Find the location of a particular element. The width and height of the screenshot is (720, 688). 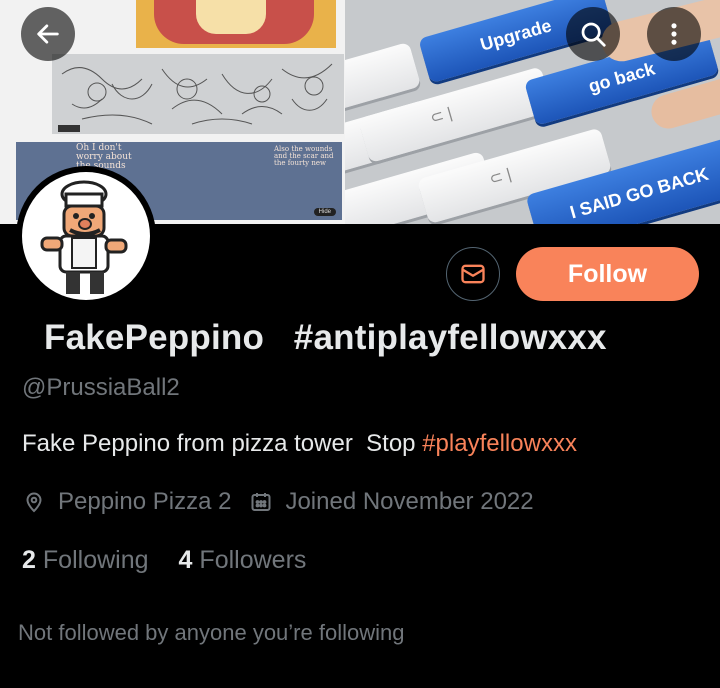

avatar-image is located at coordinates (86, 236).